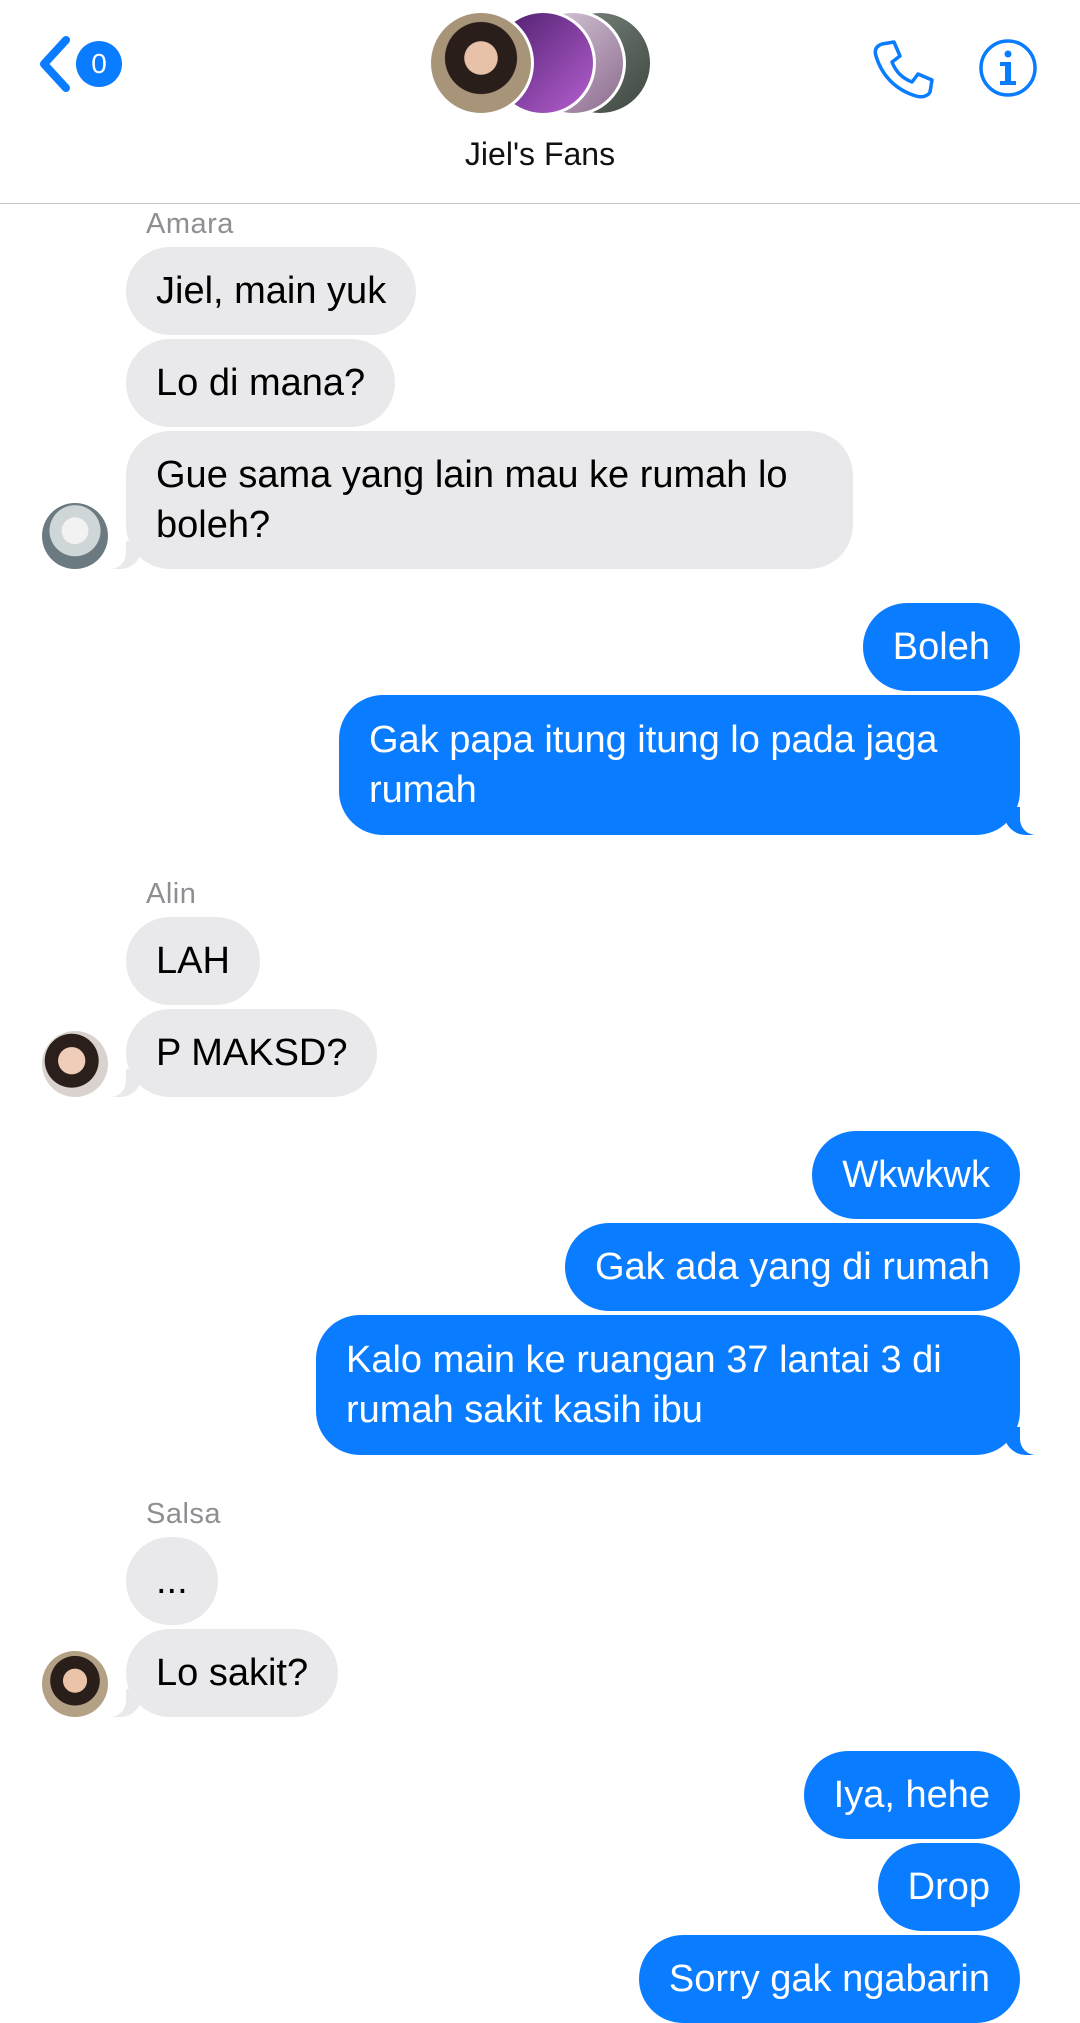 Image resolution: width=1080 pixels, height=2023 pixels. I want to click on message-text: Boleh, so click(941, 647).